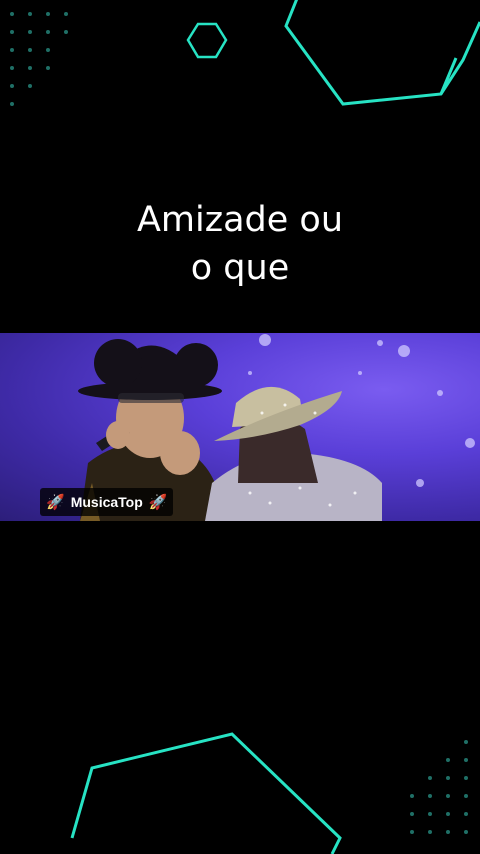  I want to click on watermark-label: MusicaTop, so click(106, 502).